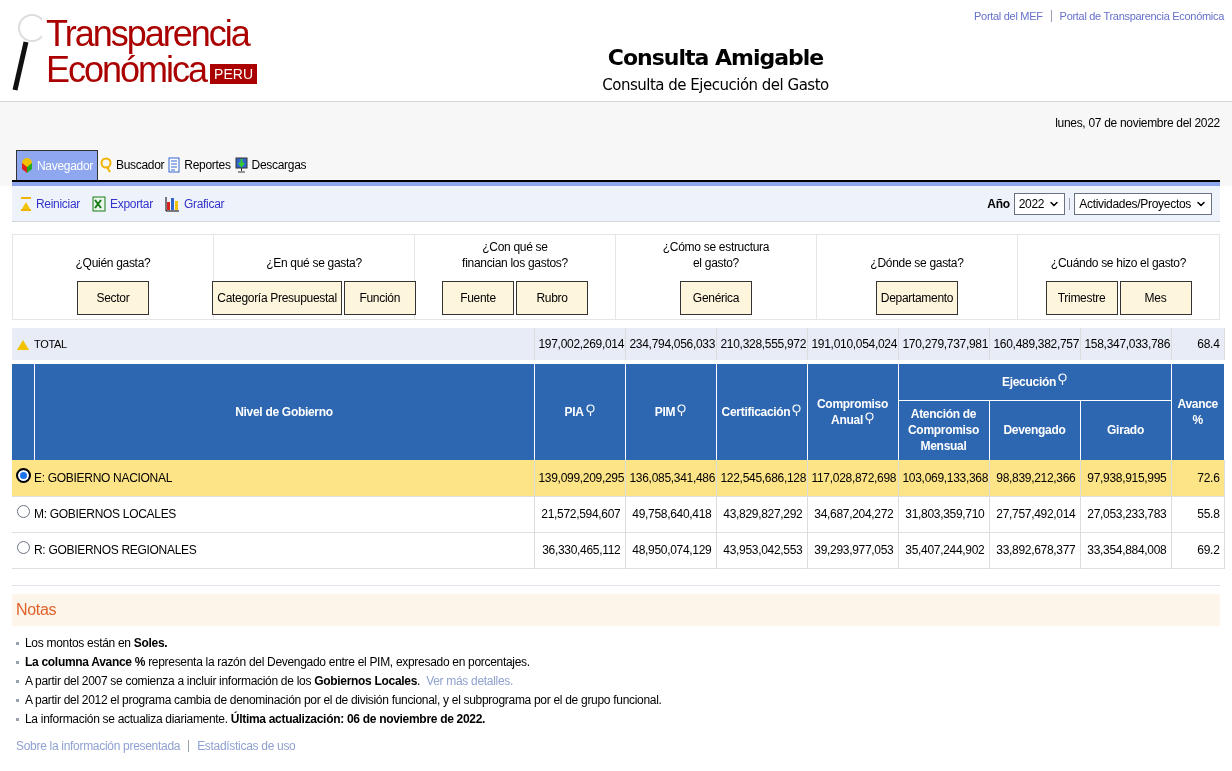  I want to click on header-link: Portal de Transparencia Económica, so click(1141, 16).